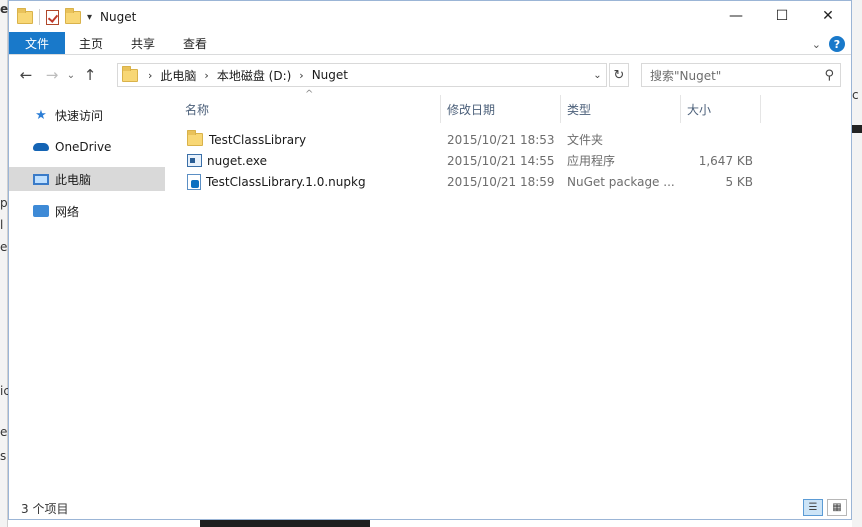  I want to click on computer-icon, so click(41, 179).